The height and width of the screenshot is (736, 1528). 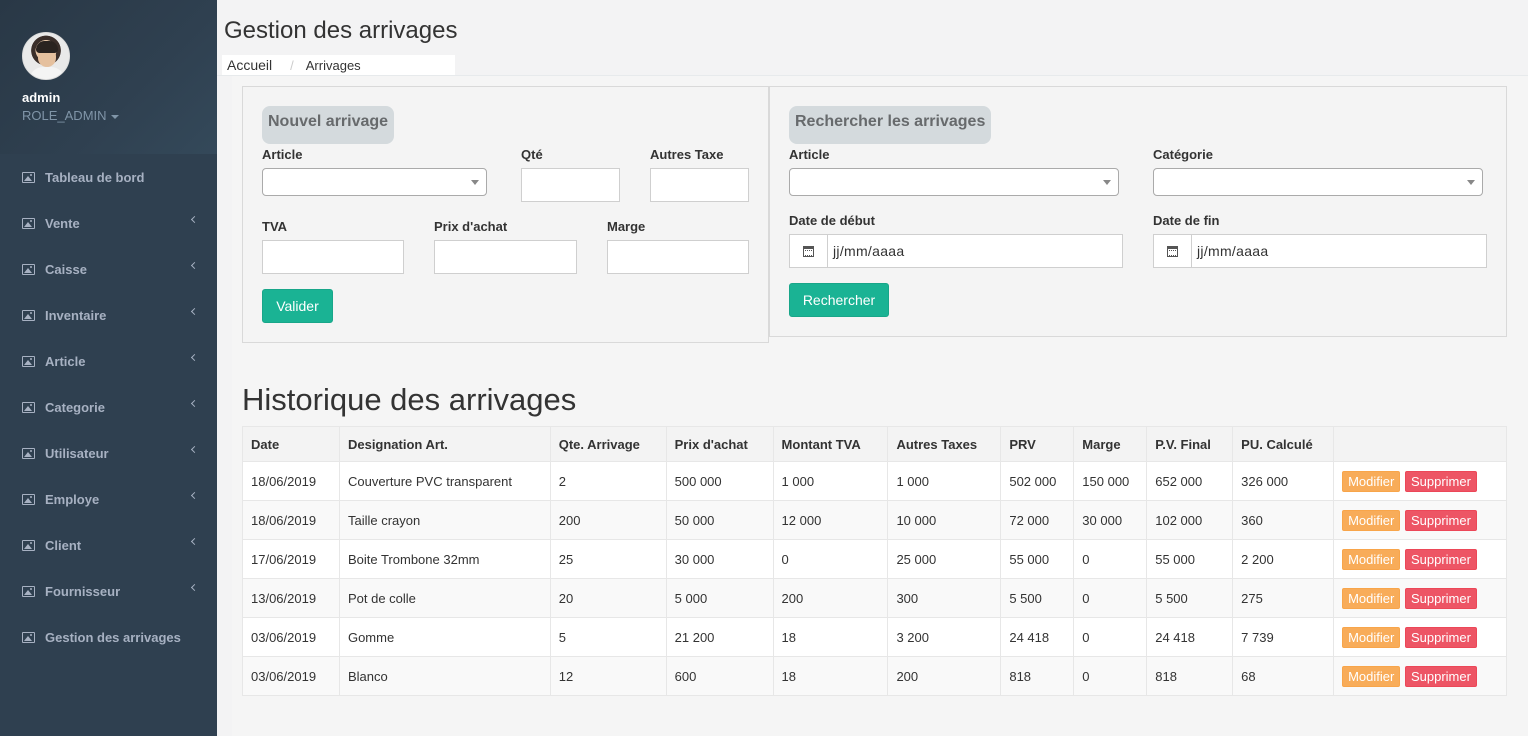 What do you see at coordinates (1190, 637) in the screenshot?
I see `table-cell: 24 418` at bounding box center [1190, 637].